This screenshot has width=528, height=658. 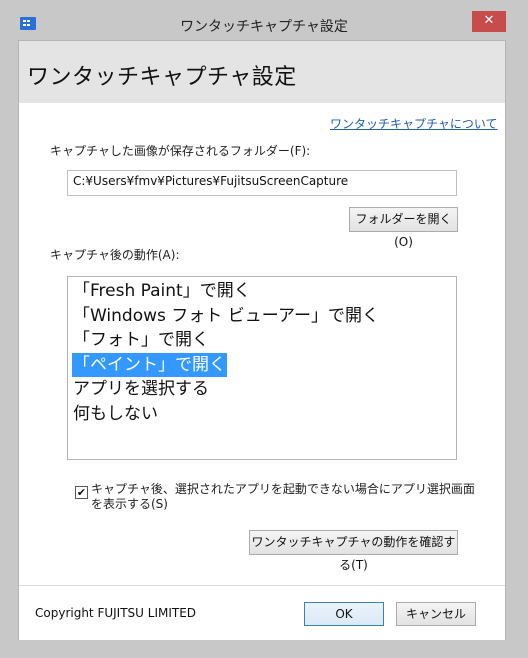 I want to click on folder-label: キャプチャした画像が保存されるフォルダー(F):, so click(x=180, y=151).